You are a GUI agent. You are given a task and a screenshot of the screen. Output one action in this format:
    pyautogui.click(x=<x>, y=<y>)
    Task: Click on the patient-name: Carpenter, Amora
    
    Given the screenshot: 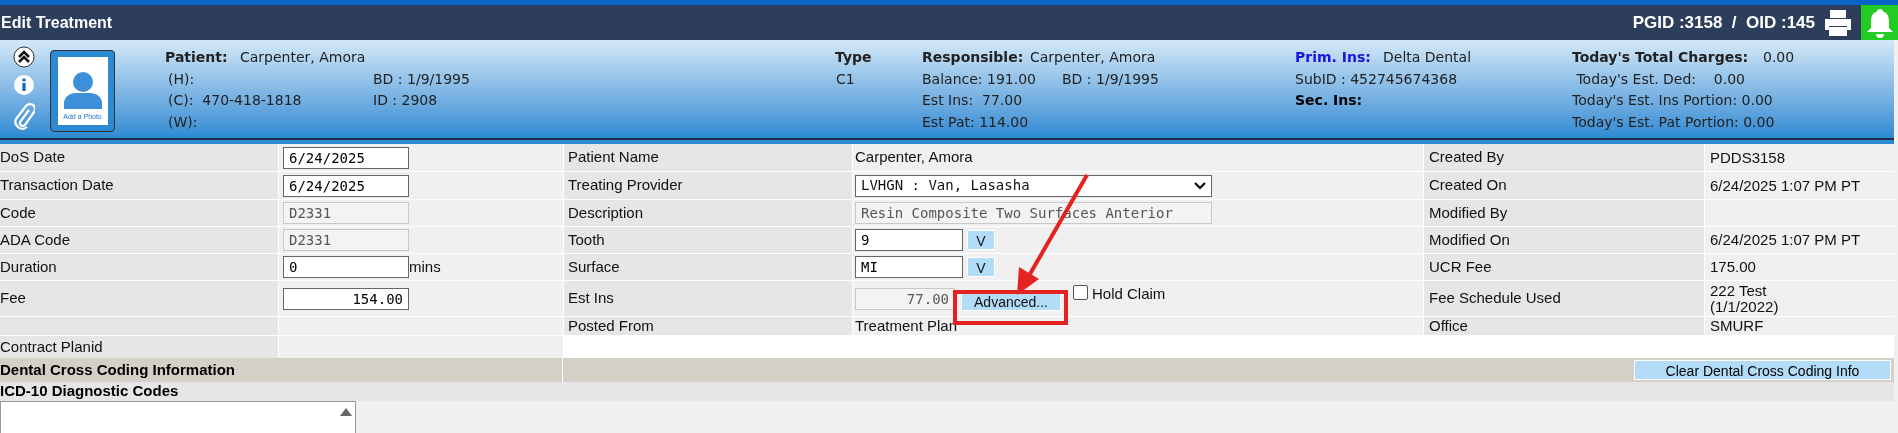 What is the action you would take?
    pyautogui.click(x=303, y=57)
    